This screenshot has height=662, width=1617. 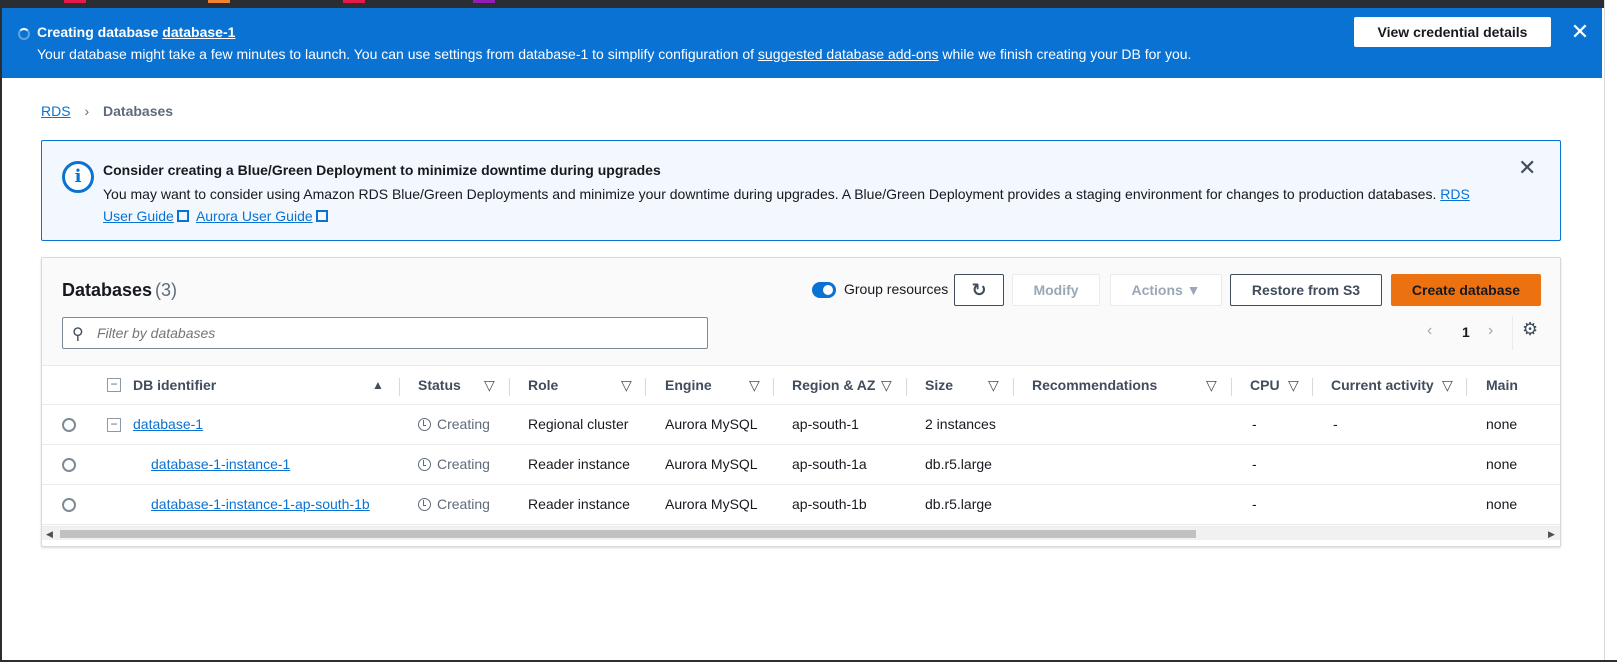 What do you see at coordinates (1306, 290) in the screenshot?
I see `restore-from-s3-button: Restore from S3` at bounding box center [1306, 290].